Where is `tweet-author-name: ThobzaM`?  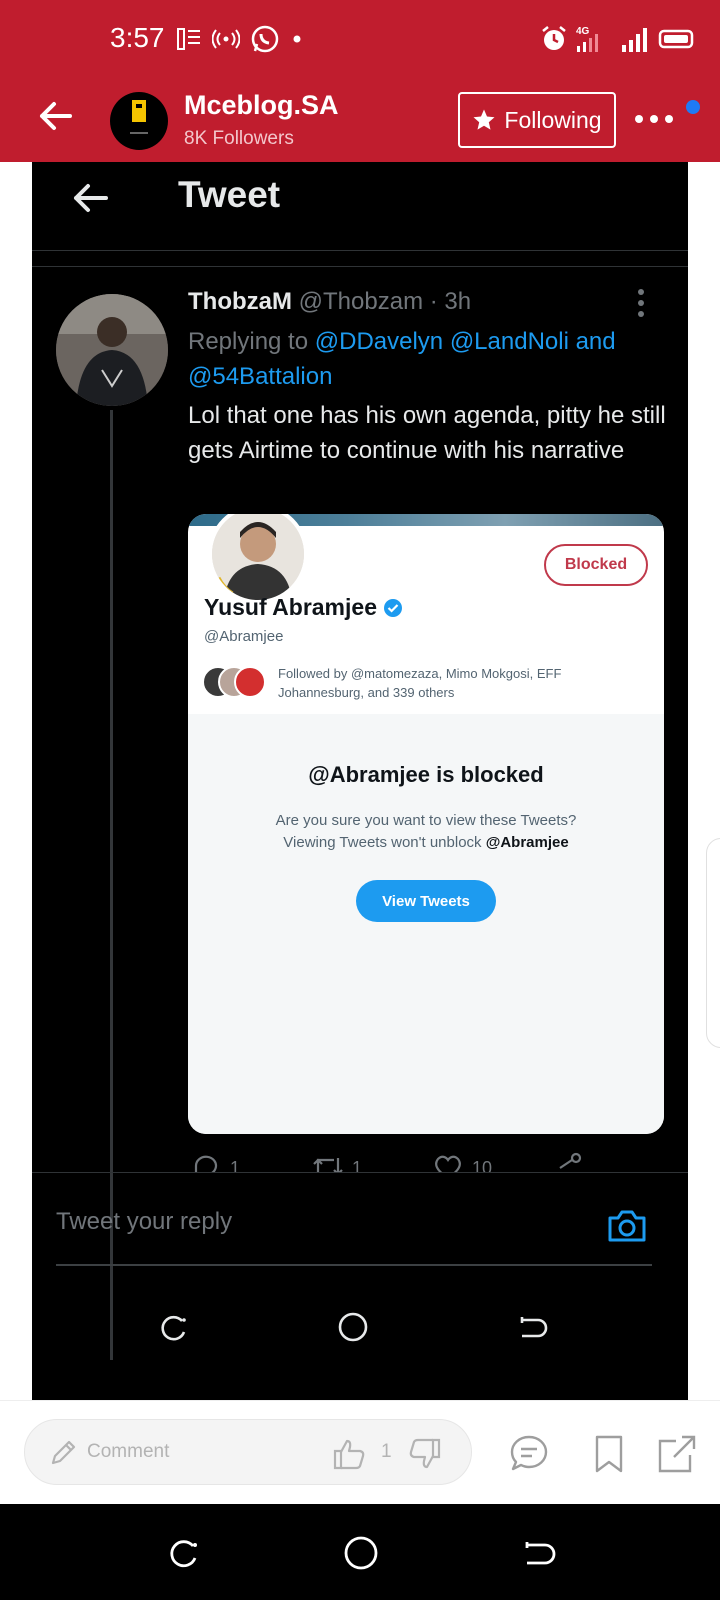
tweet-author-name: ThobzaM is located at coordinates (240, 301).